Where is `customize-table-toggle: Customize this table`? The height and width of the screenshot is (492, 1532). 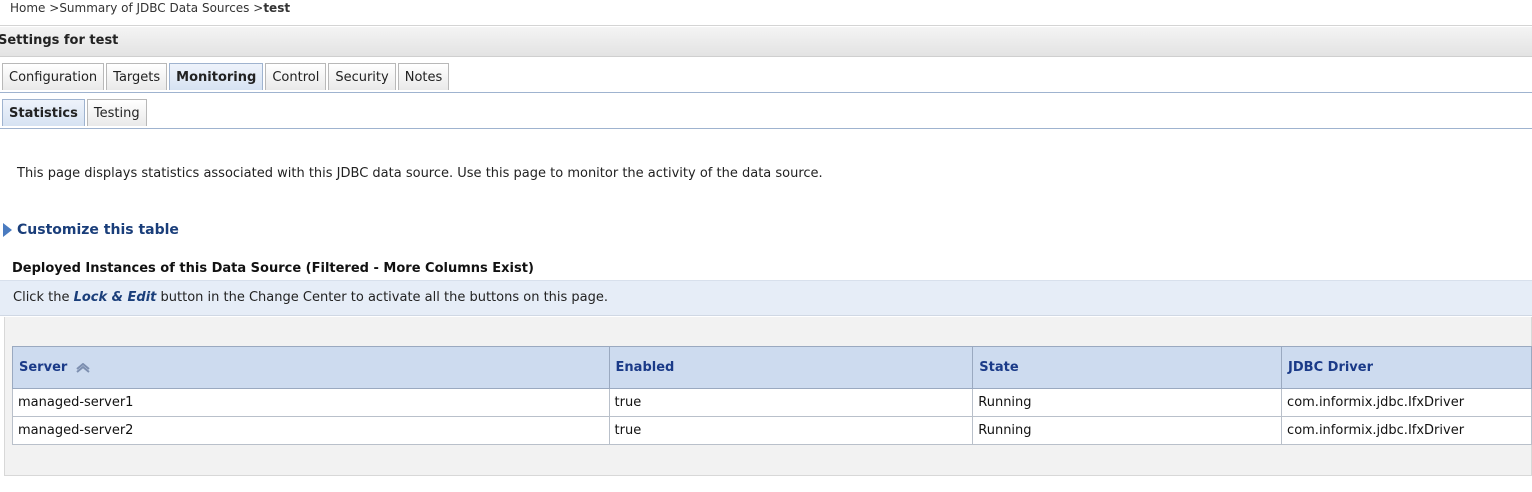 customize-table-toggle: Customize this table is located at coordinates (91, 230).